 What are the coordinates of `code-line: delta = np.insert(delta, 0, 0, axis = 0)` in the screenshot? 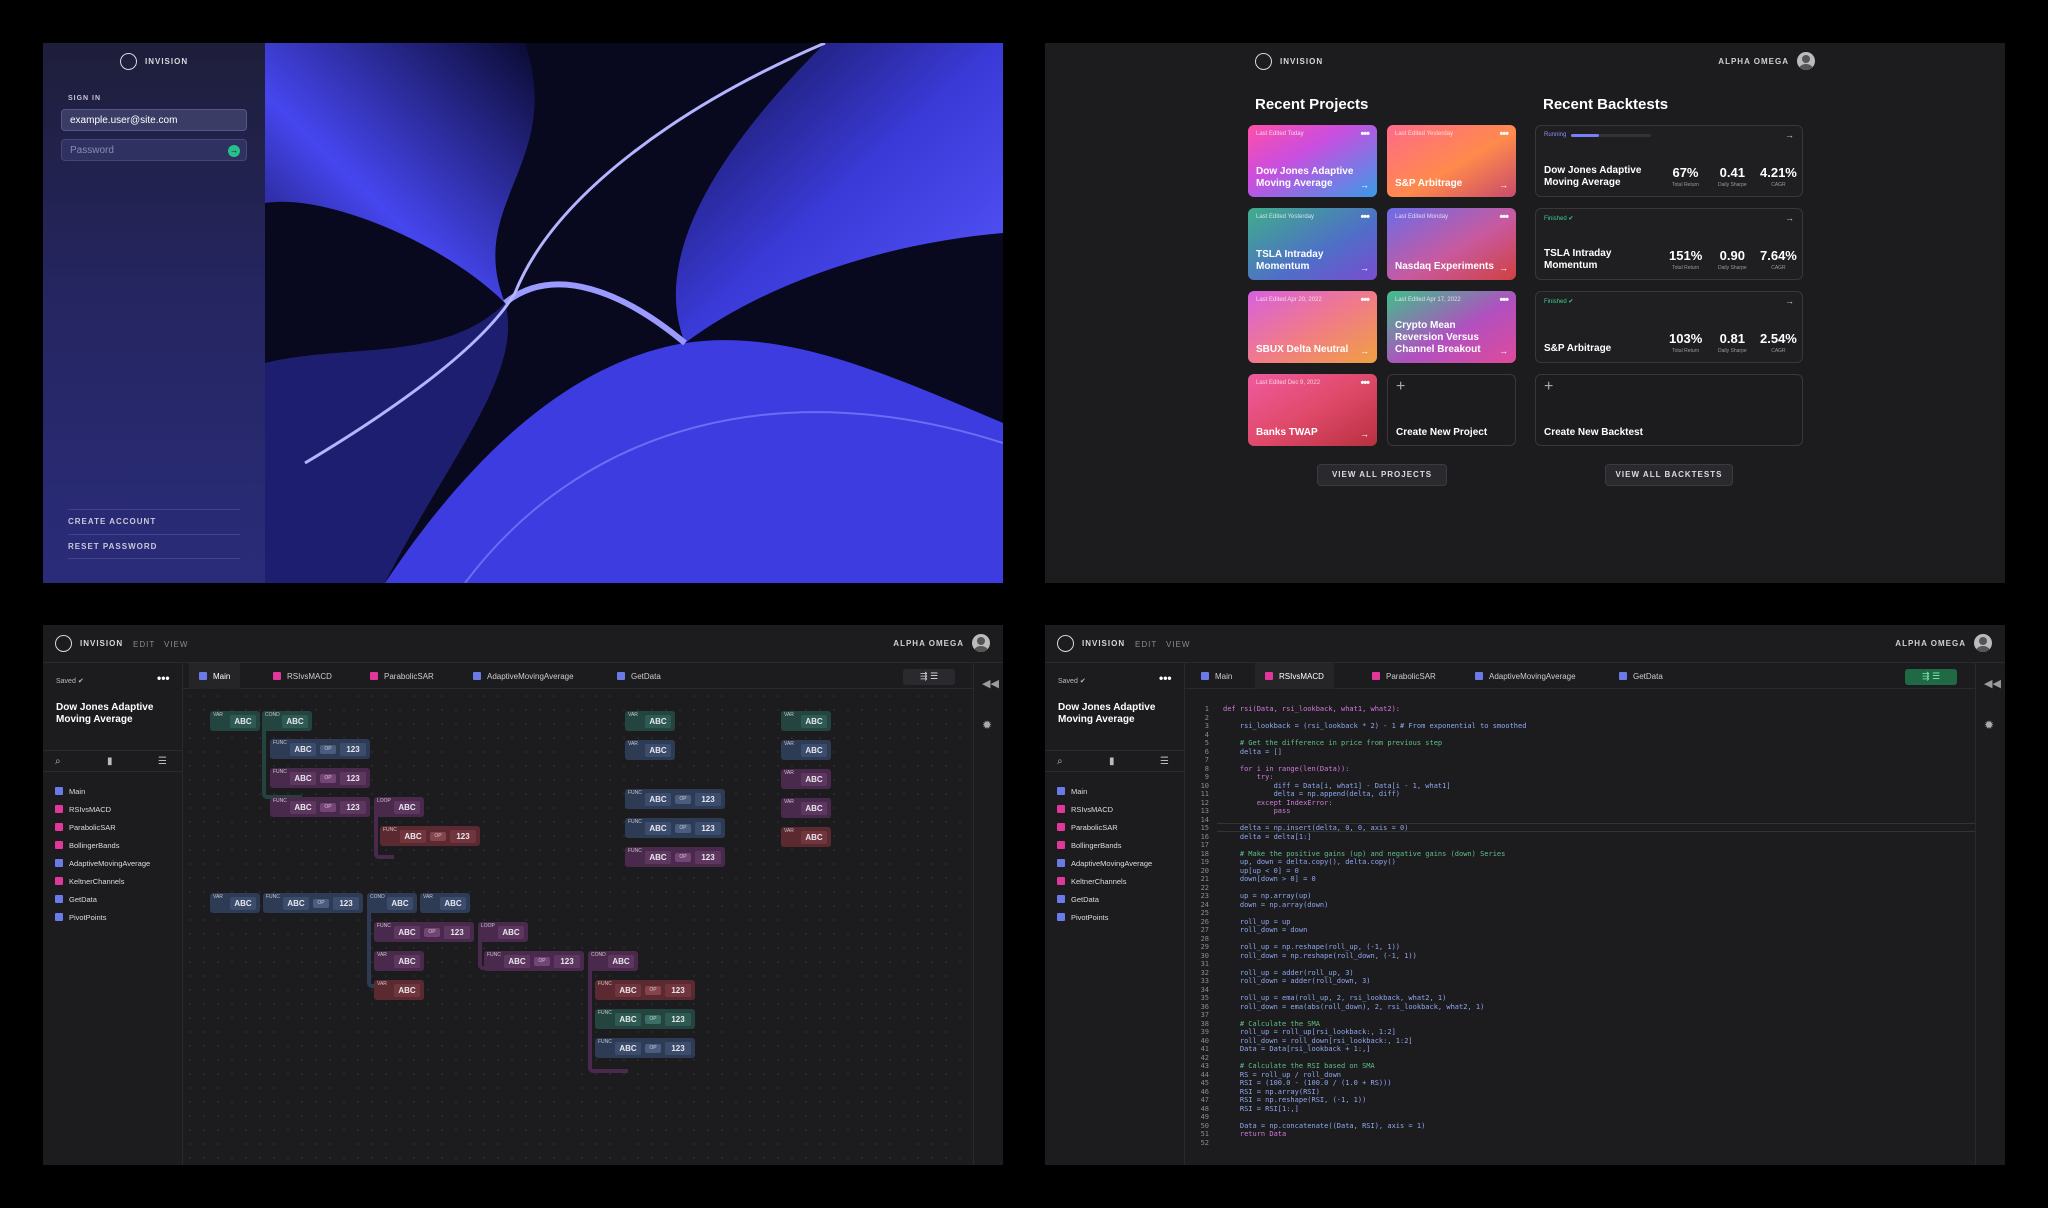 It's located at (1374, 828).